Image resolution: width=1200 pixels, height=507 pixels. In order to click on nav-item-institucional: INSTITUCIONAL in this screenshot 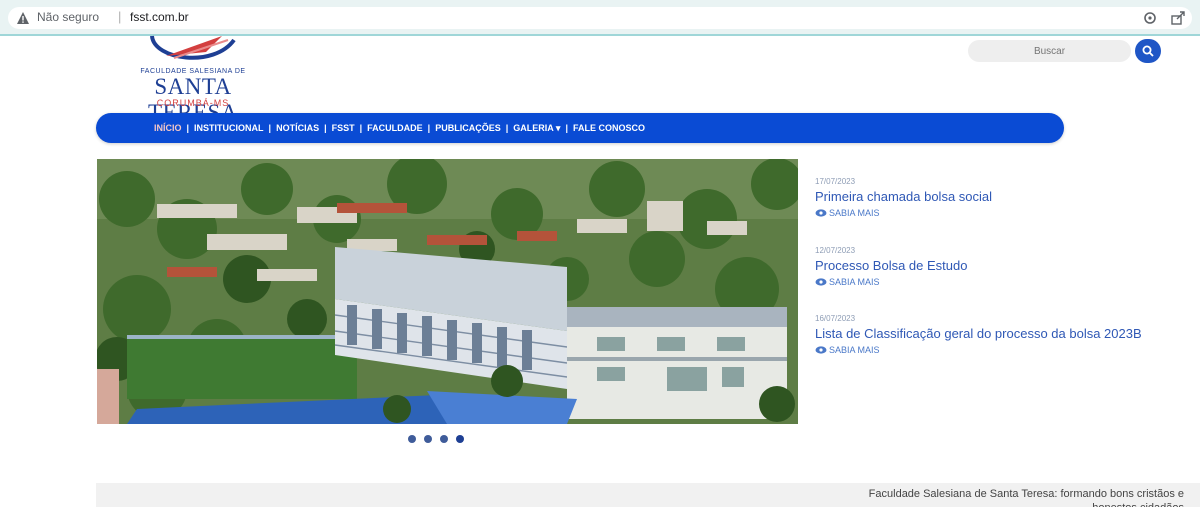, I will do `click(229, 128)`.